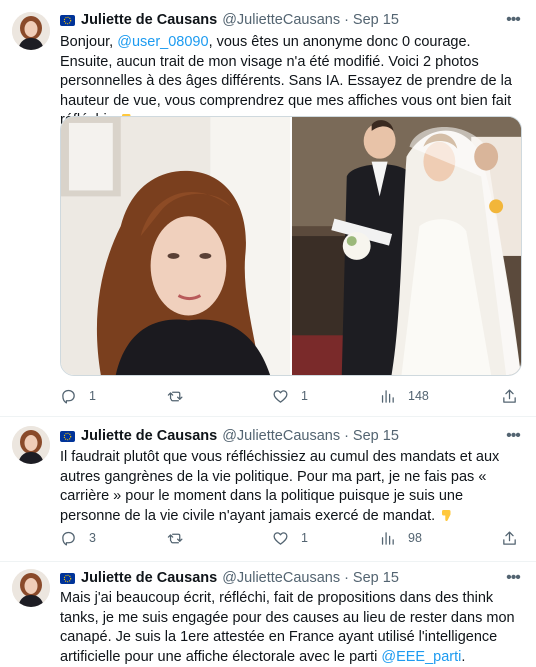  What do you see at coordinates (415, 538) in the screenshot?
I see `views-count: 98` at bounding box center [415, 538].